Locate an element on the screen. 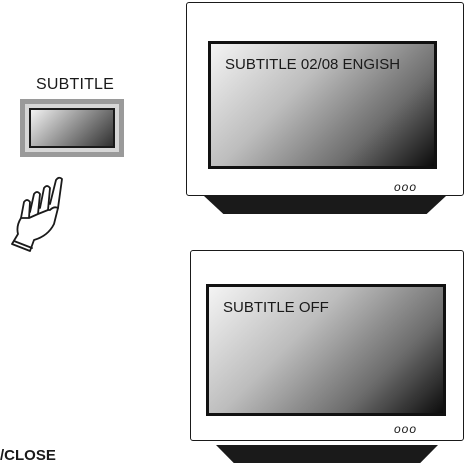  osd-subtitle-status: SUBTITLE 02/08 ENGISH is located at coordinates (313, 64).